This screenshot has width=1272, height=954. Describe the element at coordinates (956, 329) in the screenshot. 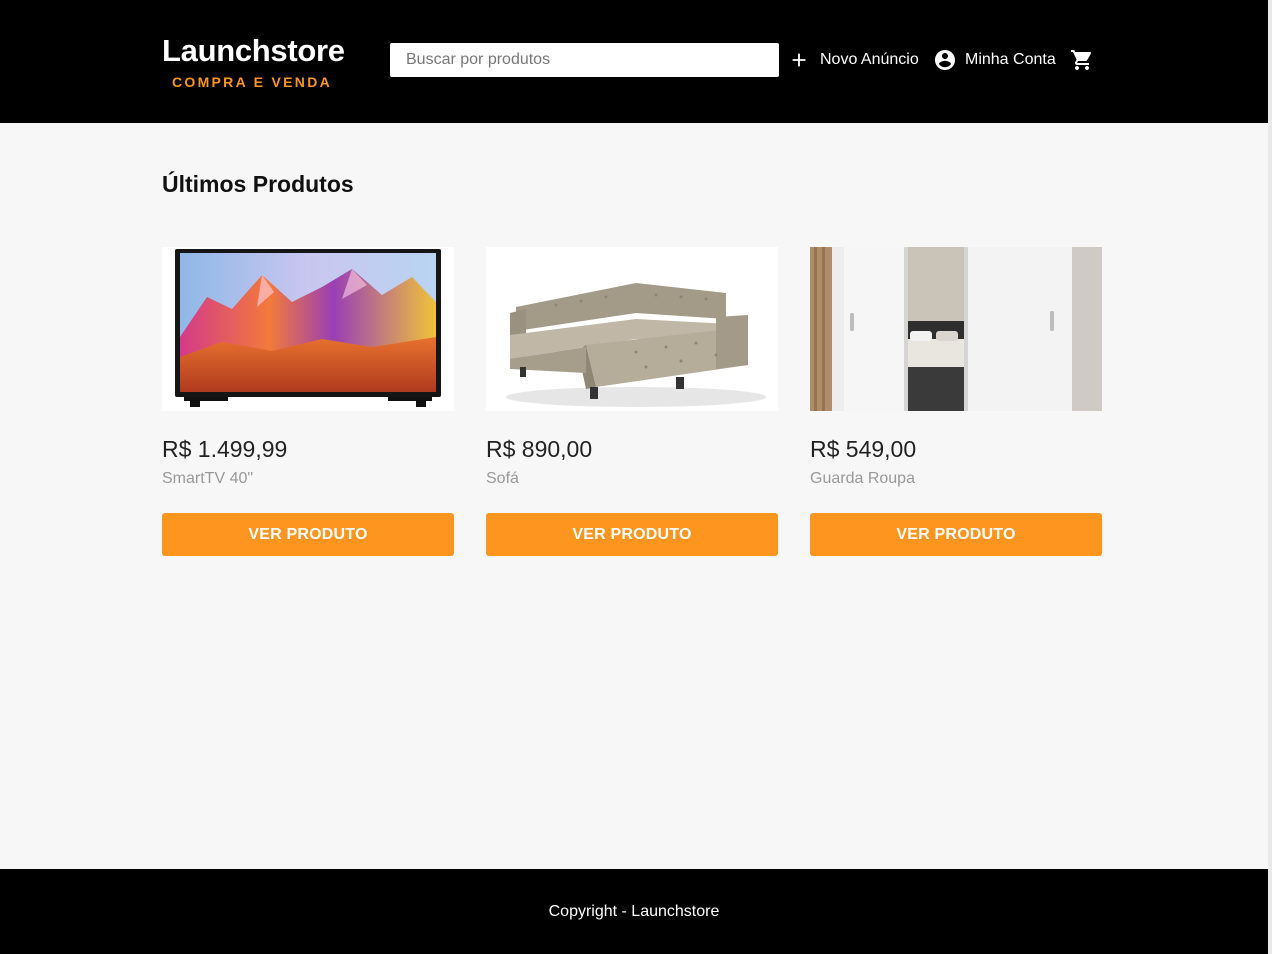

I see `wardrobe-image` at that location.